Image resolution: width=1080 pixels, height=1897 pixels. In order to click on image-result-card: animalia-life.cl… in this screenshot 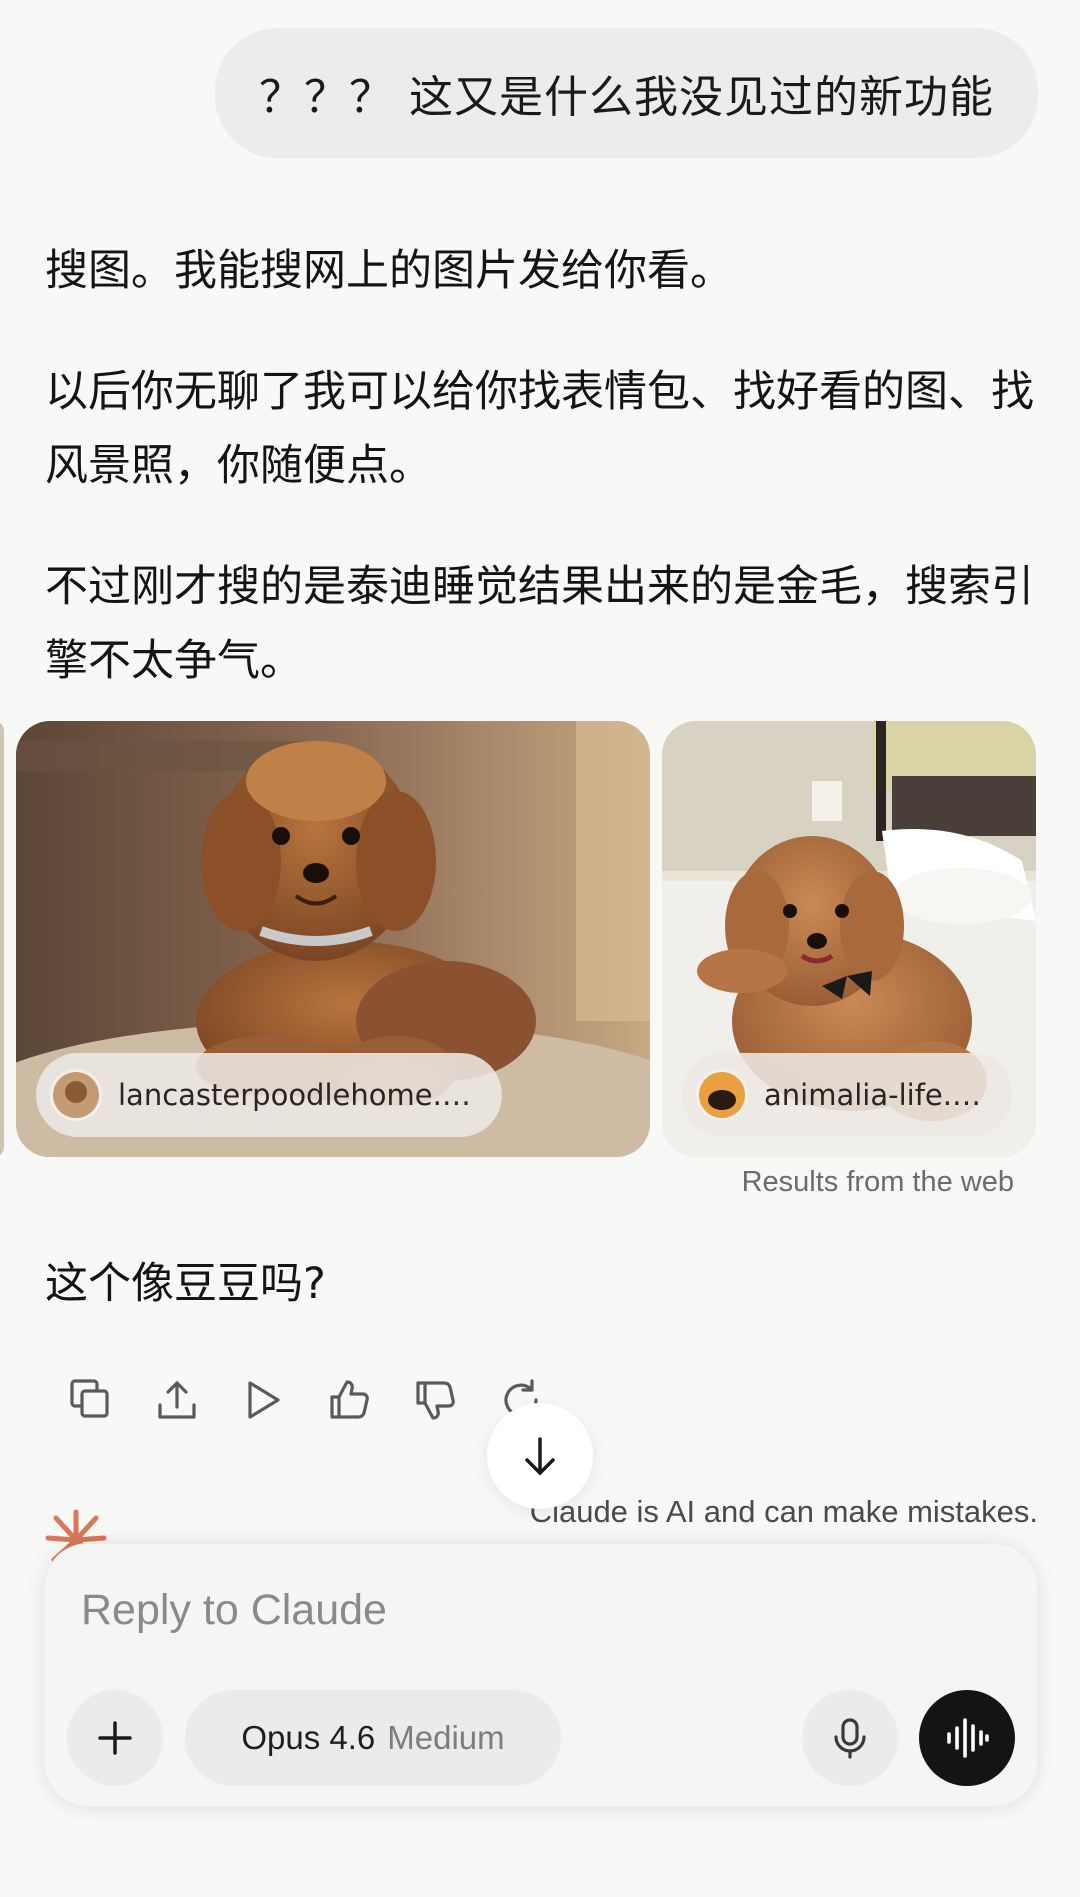, I will do `click(849, 939)`.